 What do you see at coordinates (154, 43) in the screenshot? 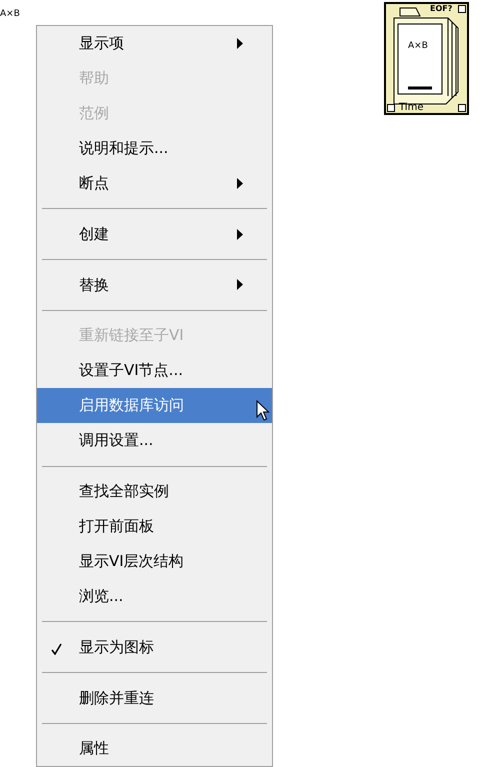
I see `menu-item: 显示项` at bounding box center [154, 43].